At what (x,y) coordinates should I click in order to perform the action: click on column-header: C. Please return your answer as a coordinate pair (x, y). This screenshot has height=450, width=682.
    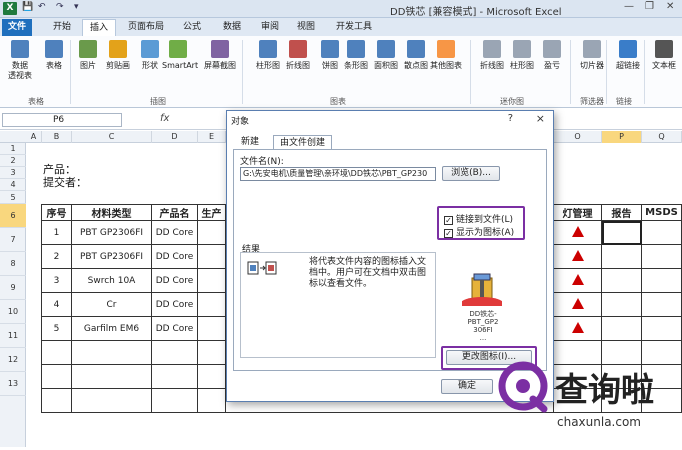
    Looking at the image, I should click on (112, 137).